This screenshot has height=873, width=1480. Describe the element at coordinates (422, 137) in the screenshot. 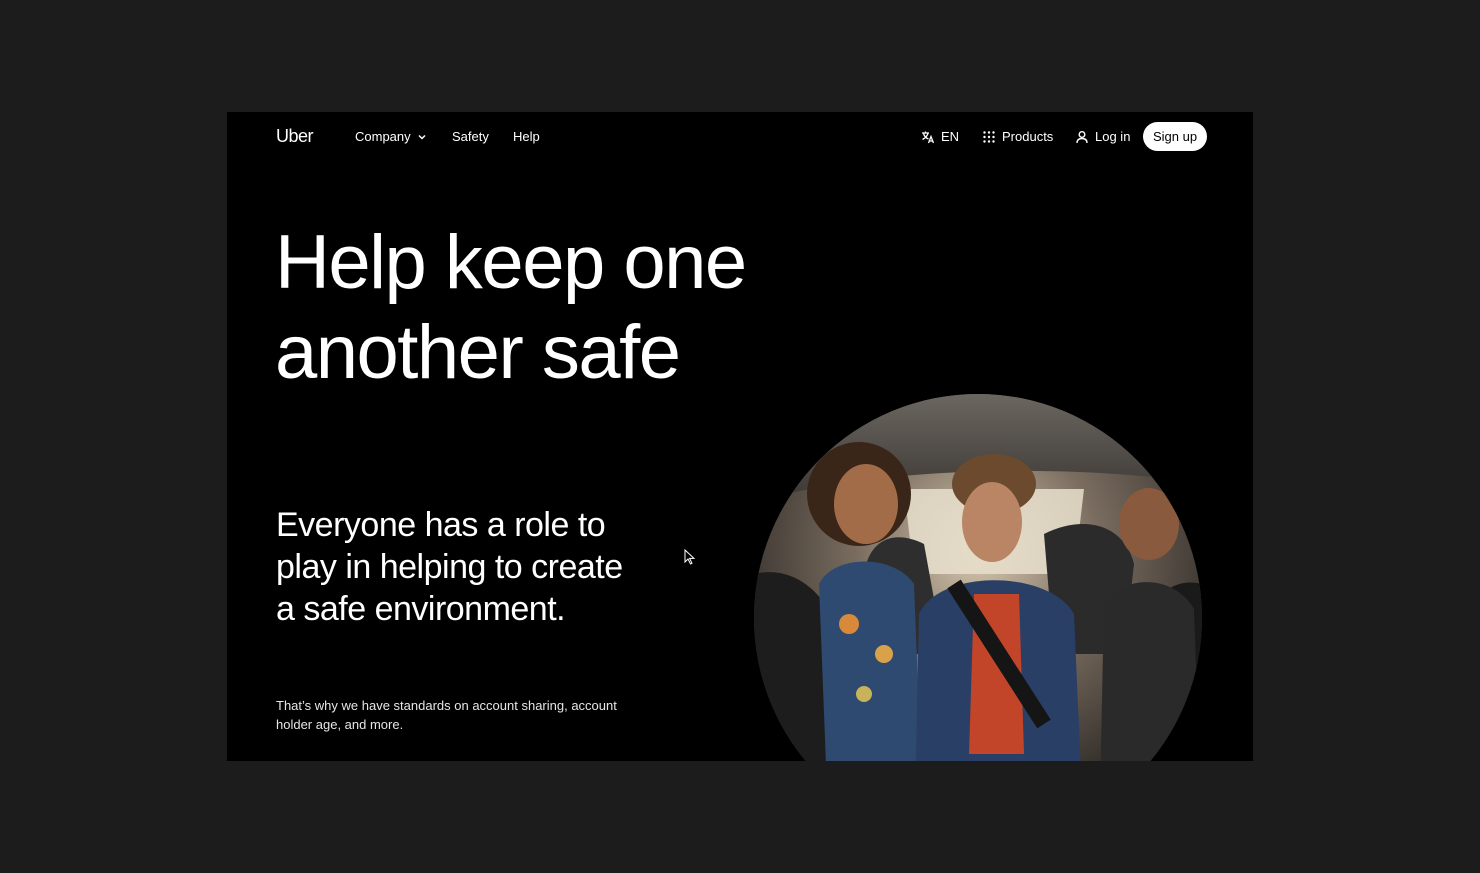

I see `chevron-down-icon` at that location.